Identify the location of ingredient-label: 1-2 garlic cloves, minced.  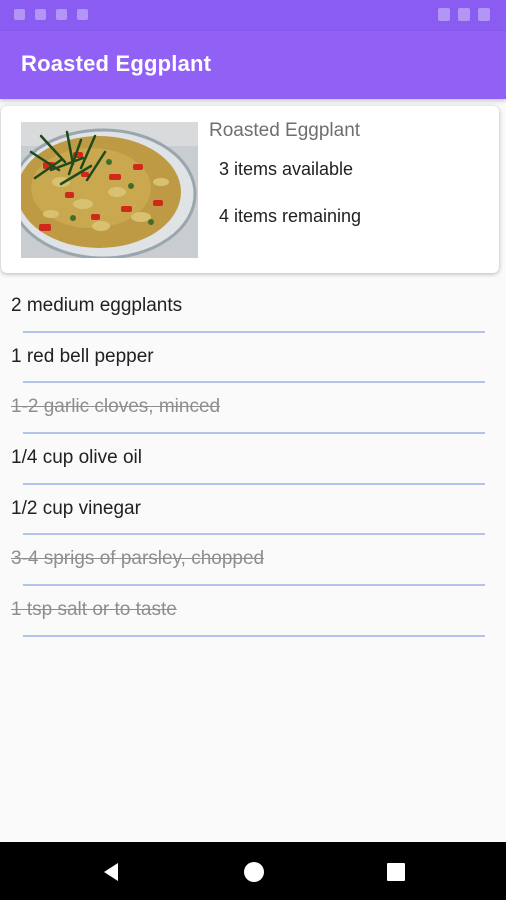
(116, 407).